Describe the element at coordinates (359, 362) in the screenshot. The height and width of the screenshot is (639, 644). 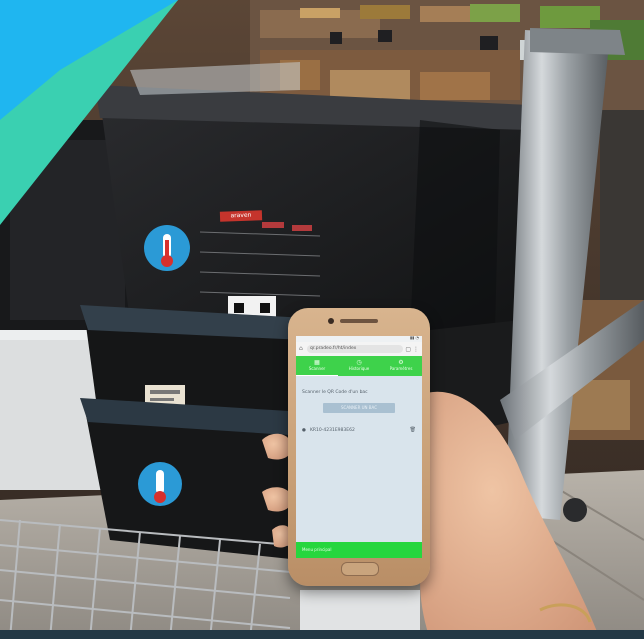
I see `history-icon: ◷` at that location.